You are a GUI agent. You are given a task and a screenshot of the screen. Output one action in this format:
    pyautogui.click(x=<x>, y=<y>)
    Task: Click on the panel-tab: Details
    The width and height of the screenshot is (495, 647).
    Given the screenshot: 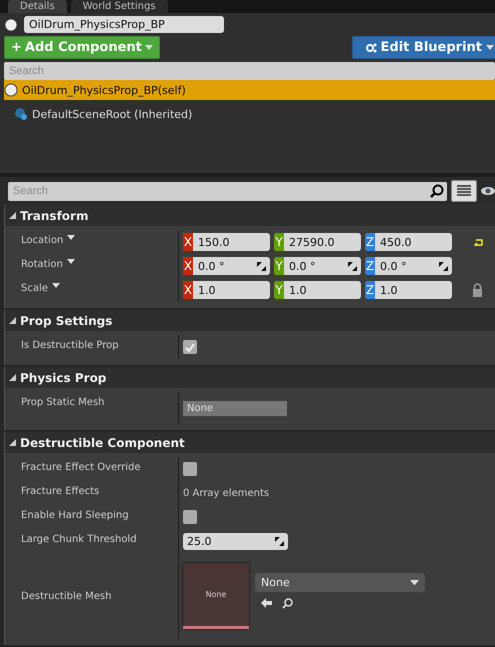 What is the action you would take?
    pyautogui.click(x=37, y=7)
    